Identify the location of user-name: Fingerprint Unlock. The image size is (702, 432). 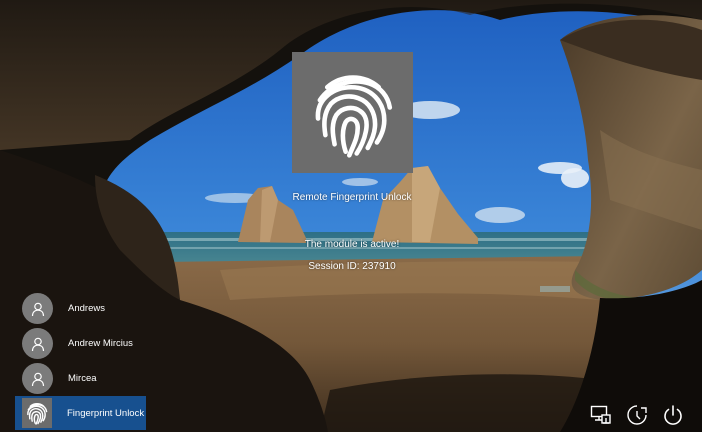
(106, 413).